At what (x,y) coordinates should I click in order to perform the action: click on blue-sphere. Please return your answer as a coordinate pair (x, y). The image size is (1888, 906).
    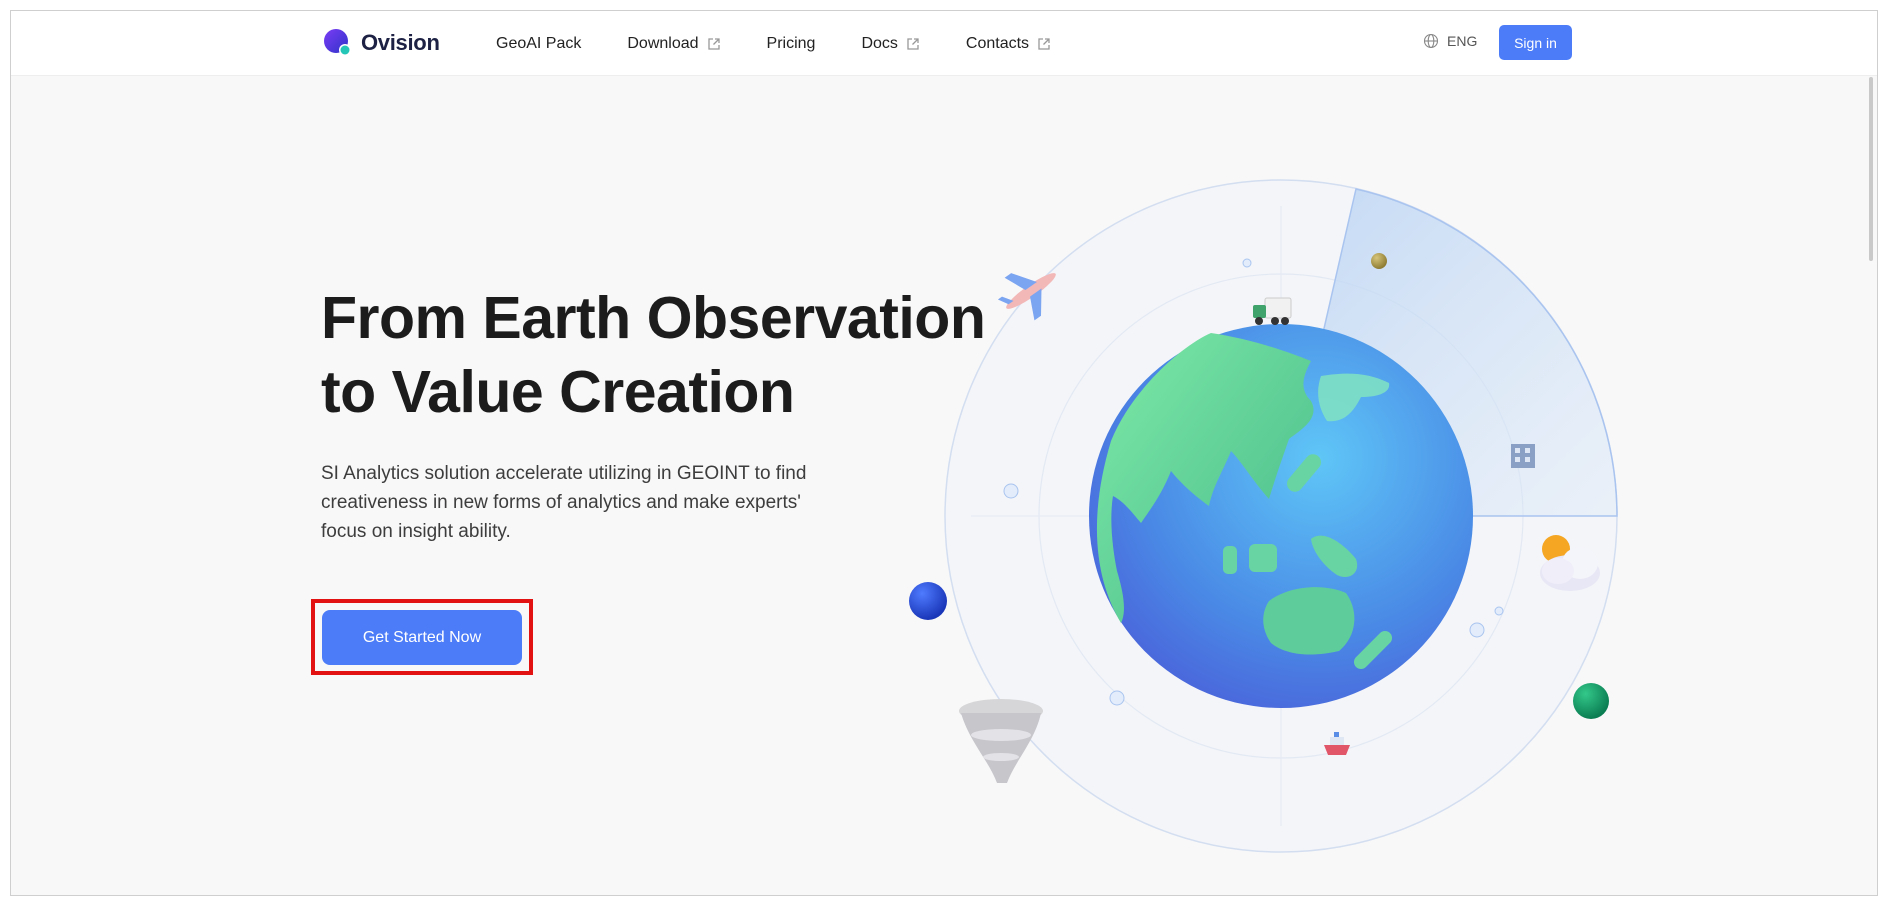
    Looking at the image, I should click on (928, 601).